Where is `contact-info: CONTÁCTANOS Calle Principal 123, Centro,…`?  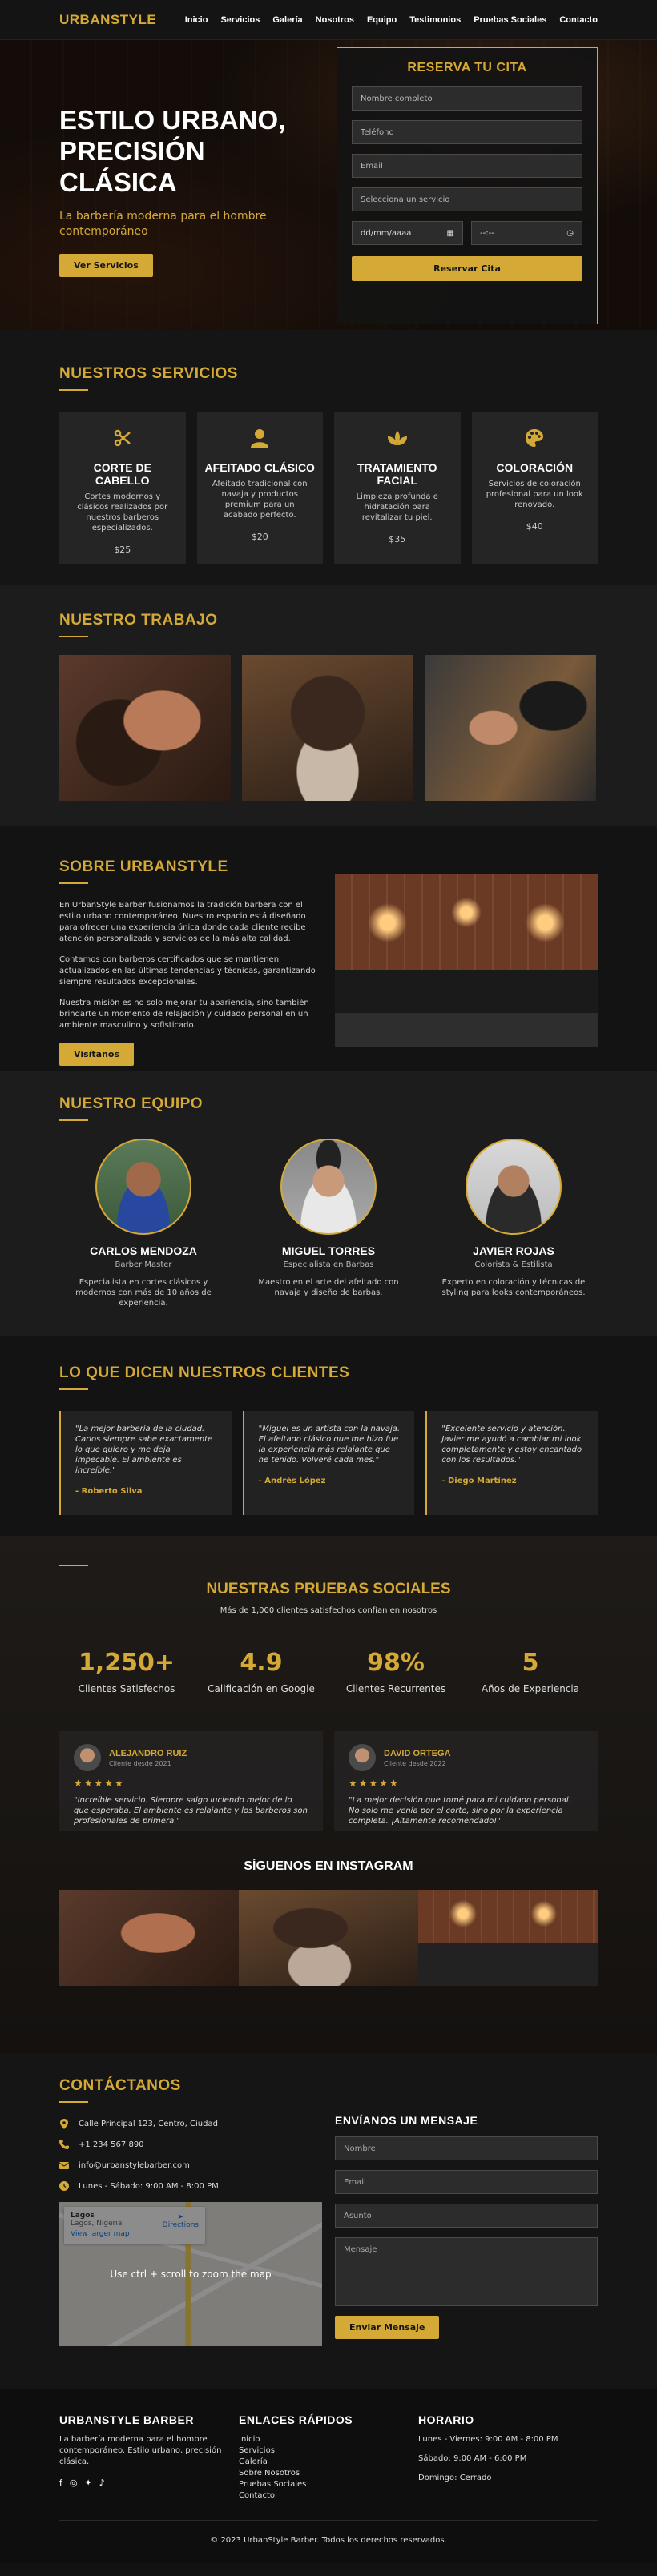
contact-info: CONTÁCTANOS Calle Principal 123, Centro,… is located at coordinates (190, 2233).